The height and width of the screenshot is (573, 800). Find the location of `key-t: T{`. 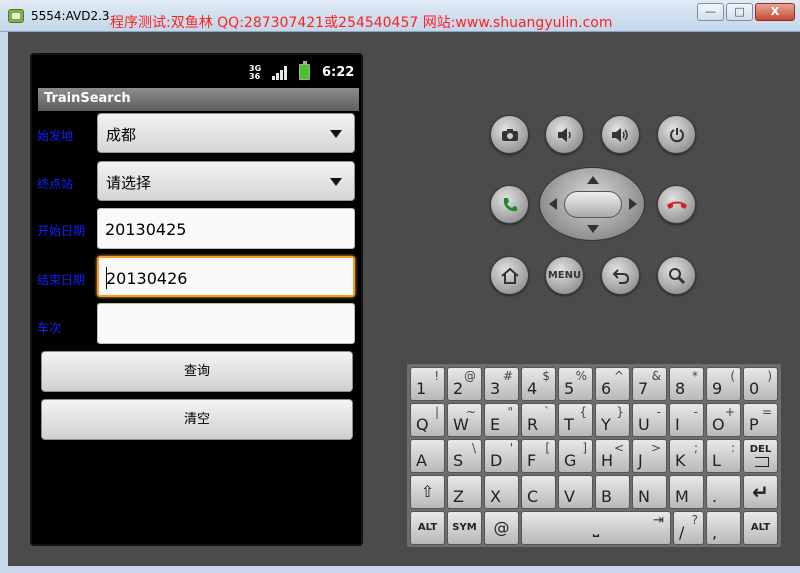

key-t: T{ is located at coordinates (575, 420).